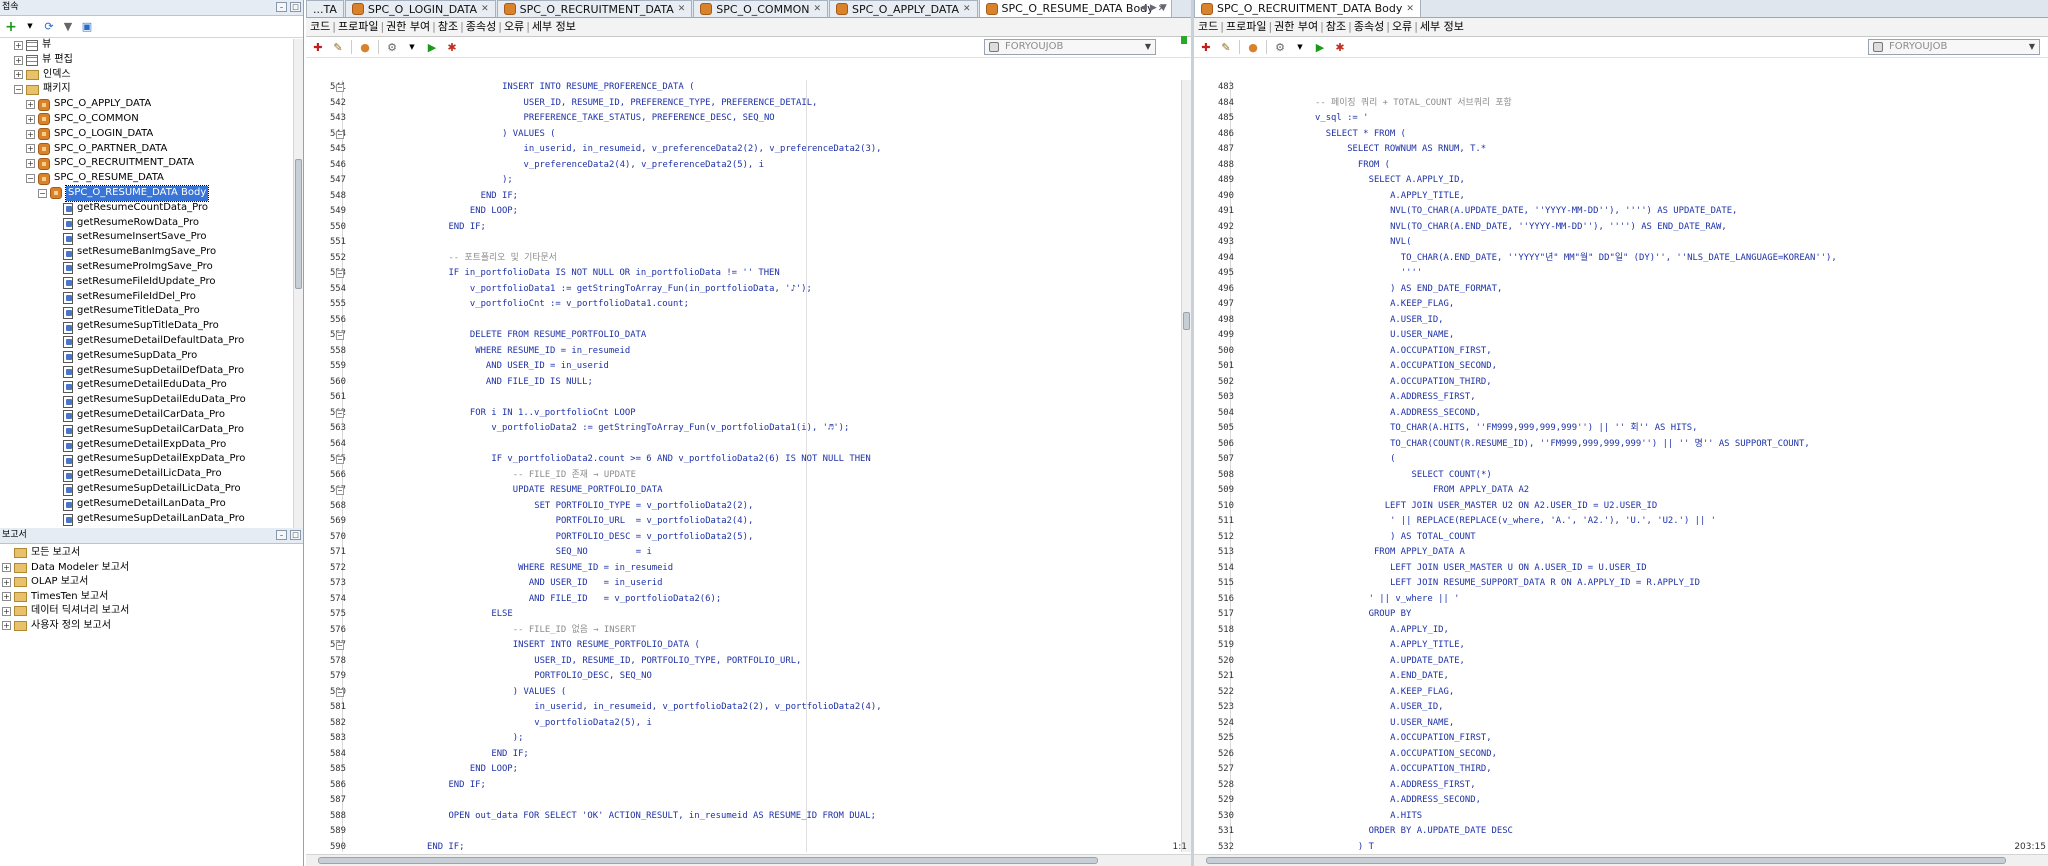 This screenshot has height=866, width=2048. What do you see at coordinates (1186, 321) in the screenshot?
I see `left-editor-scroll-thumb` at bounding box center [1186, 321].